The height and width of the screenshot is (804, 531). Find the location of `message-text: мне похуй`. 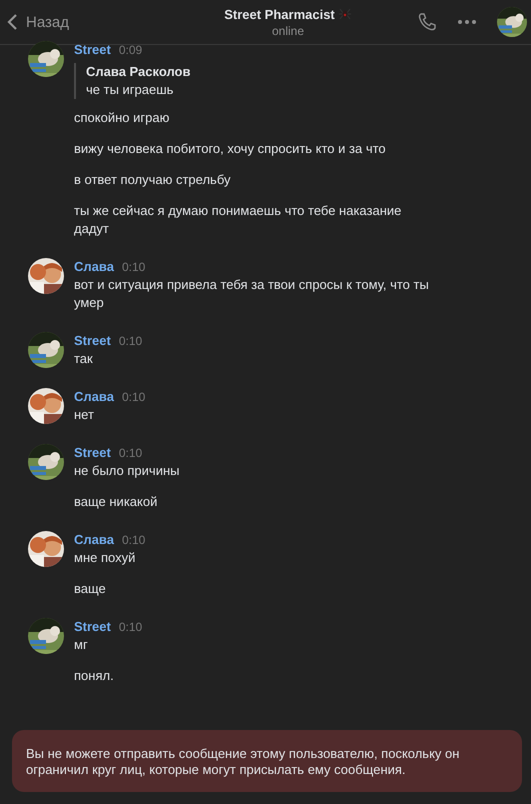

message-text: мне похуй is located at coordinates (105, 558).